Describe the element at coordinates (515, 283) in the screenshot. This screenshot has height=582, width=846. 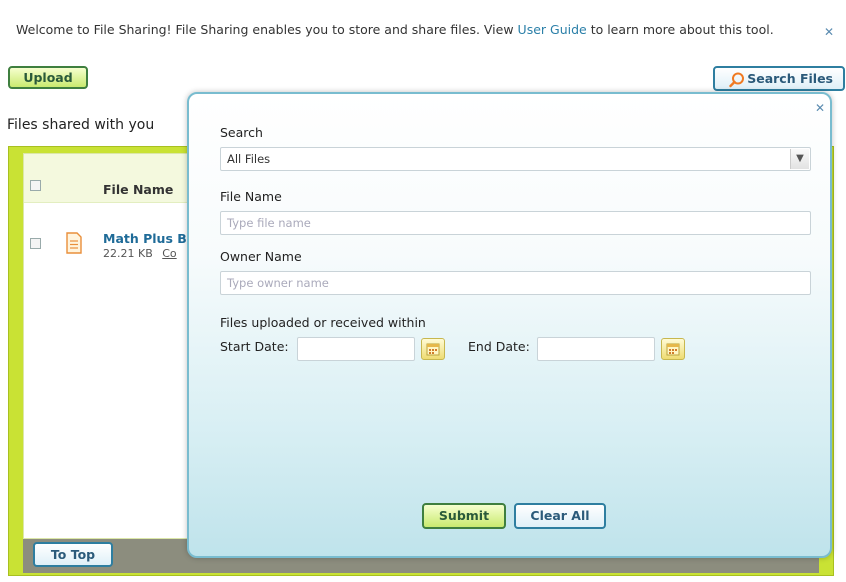
I see `owner-name-input: Type owner name` at that location.